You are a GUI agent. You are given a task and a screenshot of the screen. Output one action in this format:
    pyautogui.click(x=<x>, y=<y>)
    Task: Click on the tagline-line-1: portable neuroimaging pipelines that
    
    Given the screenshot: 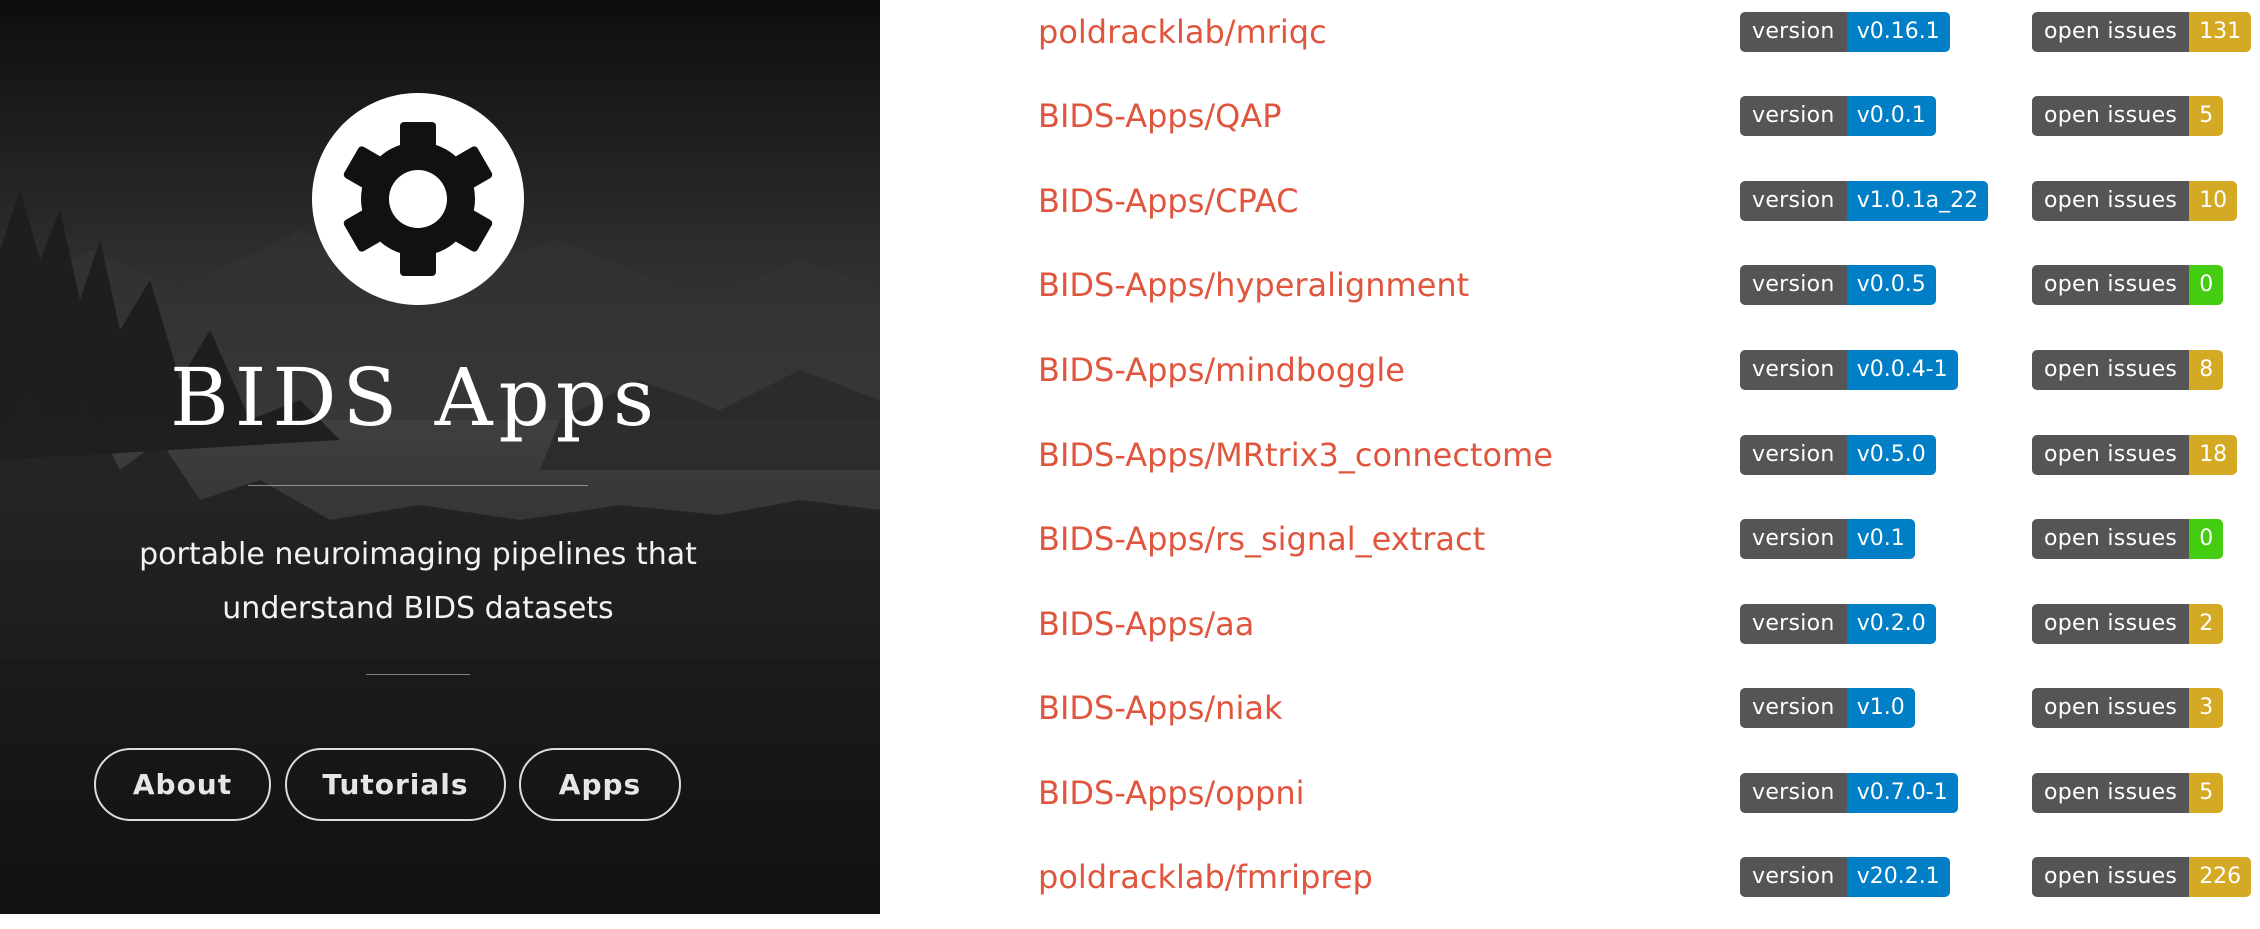 What is the action you would take?
    pyautogui.click(x=418, y=554)
    